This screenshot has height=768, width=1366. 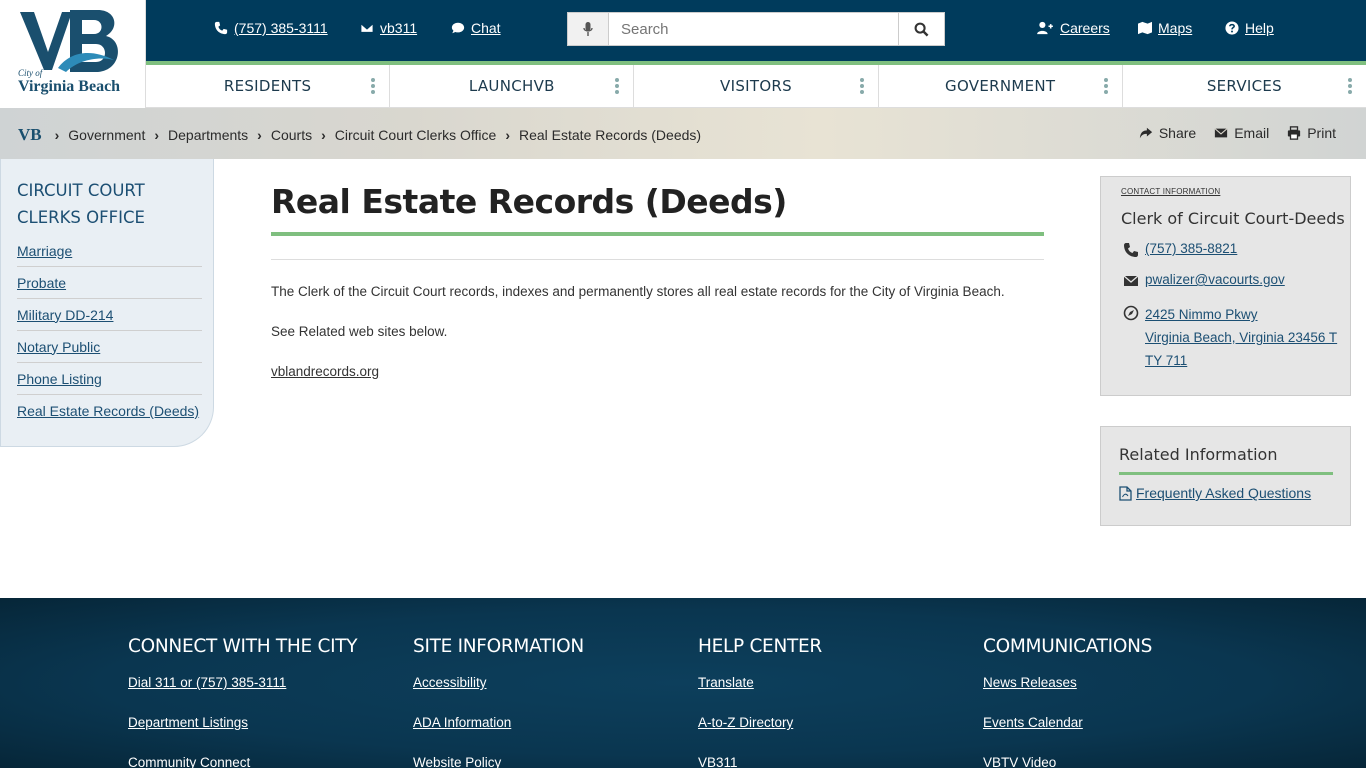 What do you see at coordinates (828, 695) in the screenshot?
I see `footer-link: Translate` at bounding box center [828, 695].